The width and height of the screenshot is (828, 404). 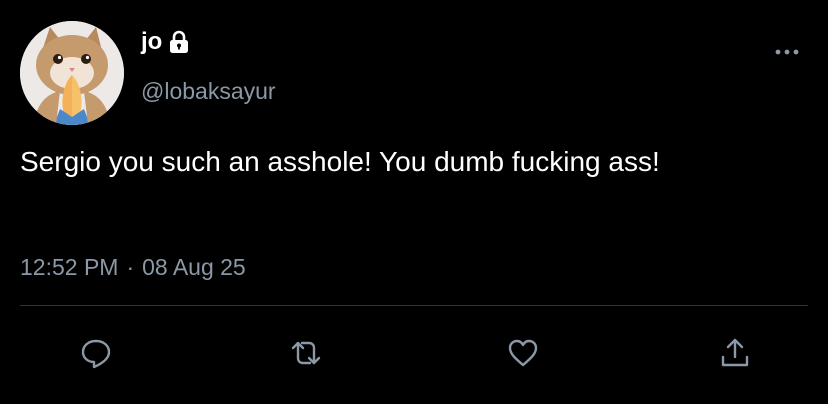 I want to click on heart-icon, so click(x=523, y=353).